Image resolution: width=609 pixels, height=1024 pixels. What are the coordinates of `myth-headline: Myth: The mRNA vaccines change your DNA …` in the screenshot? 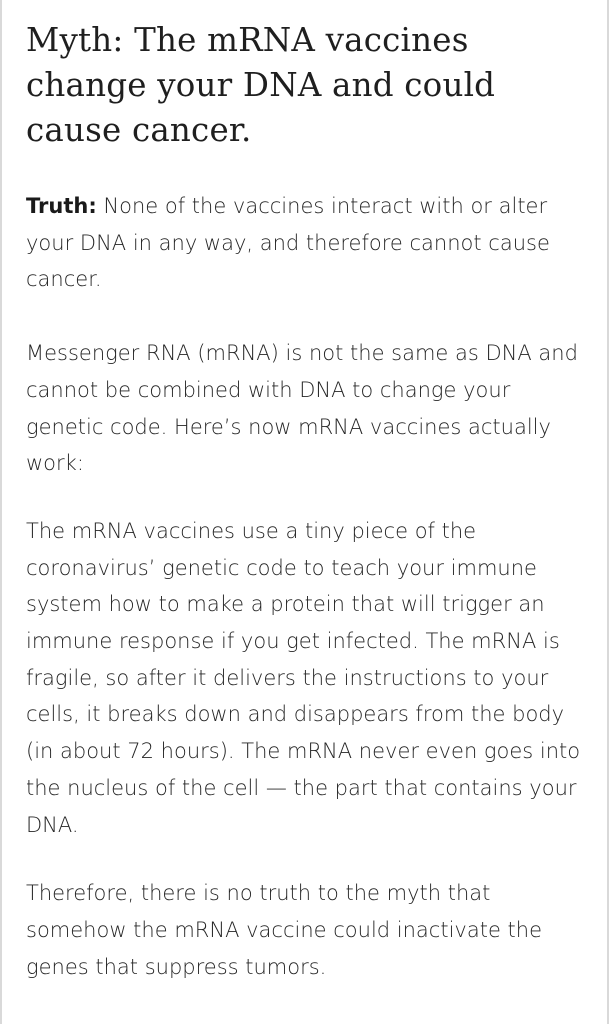 It's located at (261, 85).